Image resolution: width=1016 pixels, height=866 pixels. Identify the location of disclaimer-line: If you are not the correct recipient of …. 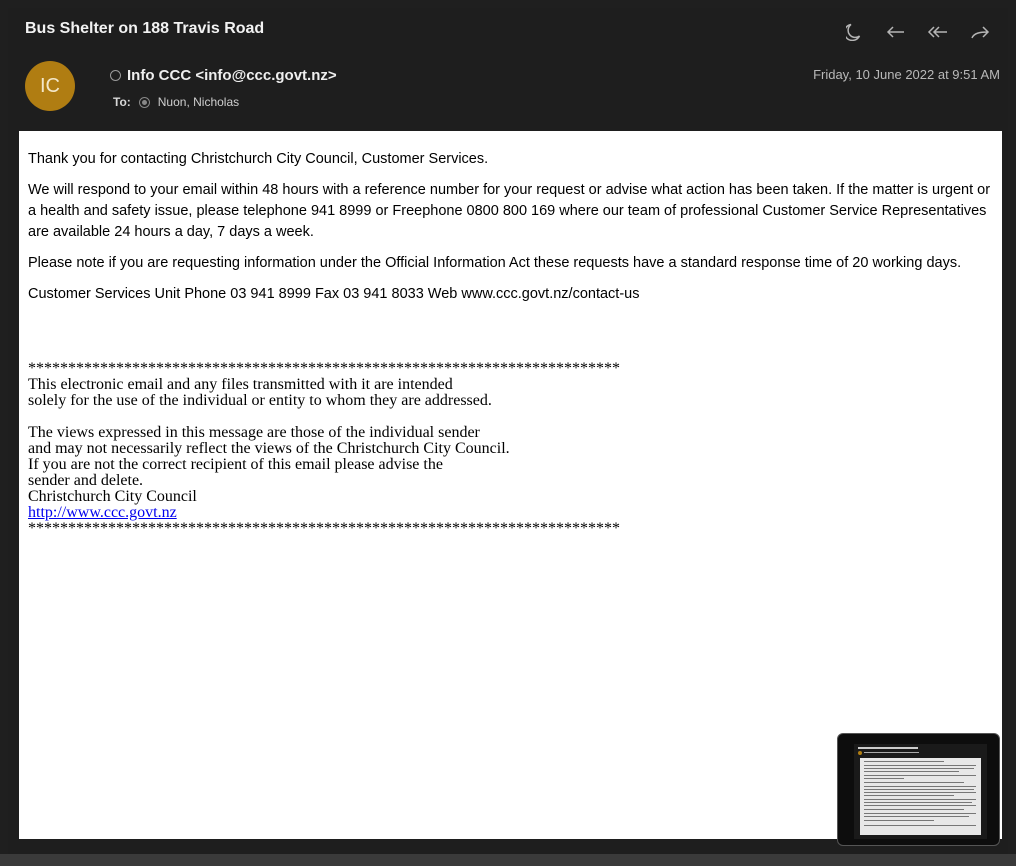
(235, 464).